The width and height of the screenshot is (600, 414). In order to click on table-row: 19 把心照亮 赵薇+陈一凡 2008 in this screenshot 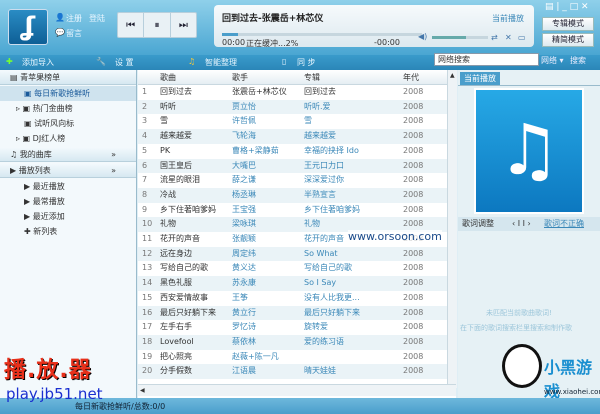, I will do `click(293, 357)`.